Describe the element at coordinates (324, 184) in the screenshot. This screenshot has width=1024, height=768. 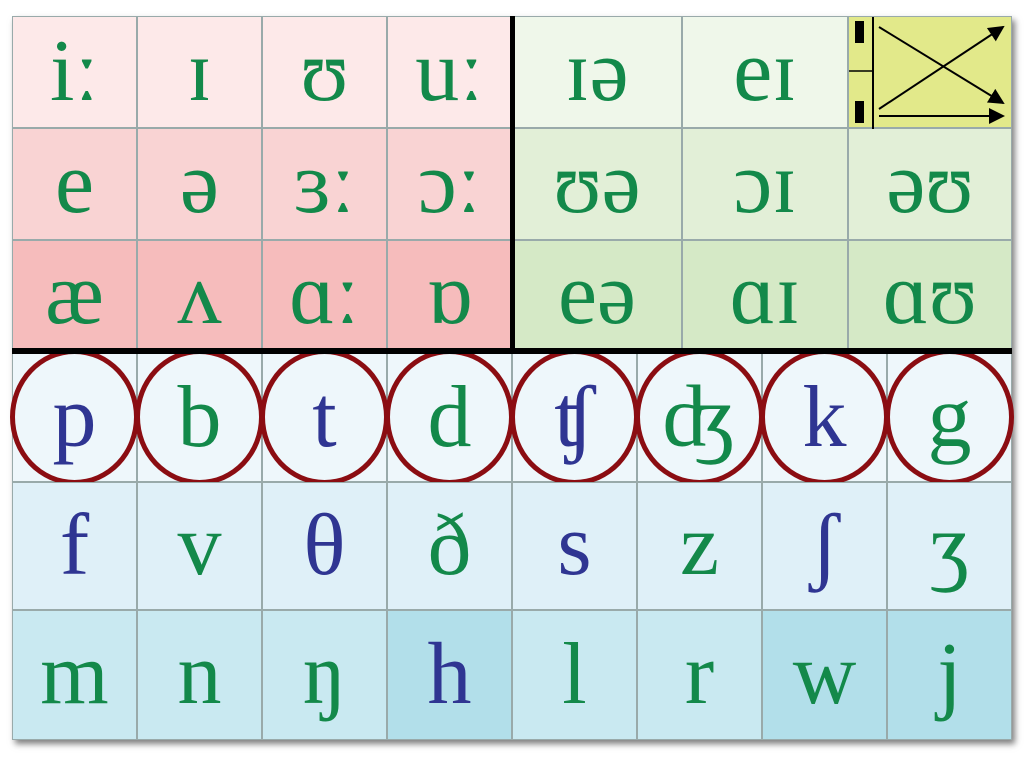
I see `monophthong-cell: ɜː` at that location.